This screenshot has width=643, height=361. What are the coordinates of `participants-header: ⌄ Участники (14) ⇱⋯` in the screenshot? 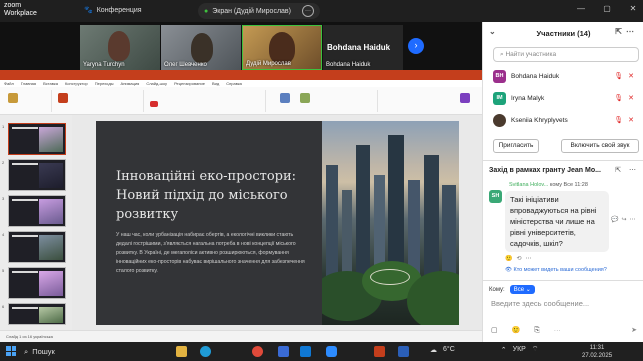 It's located at (563, 33).